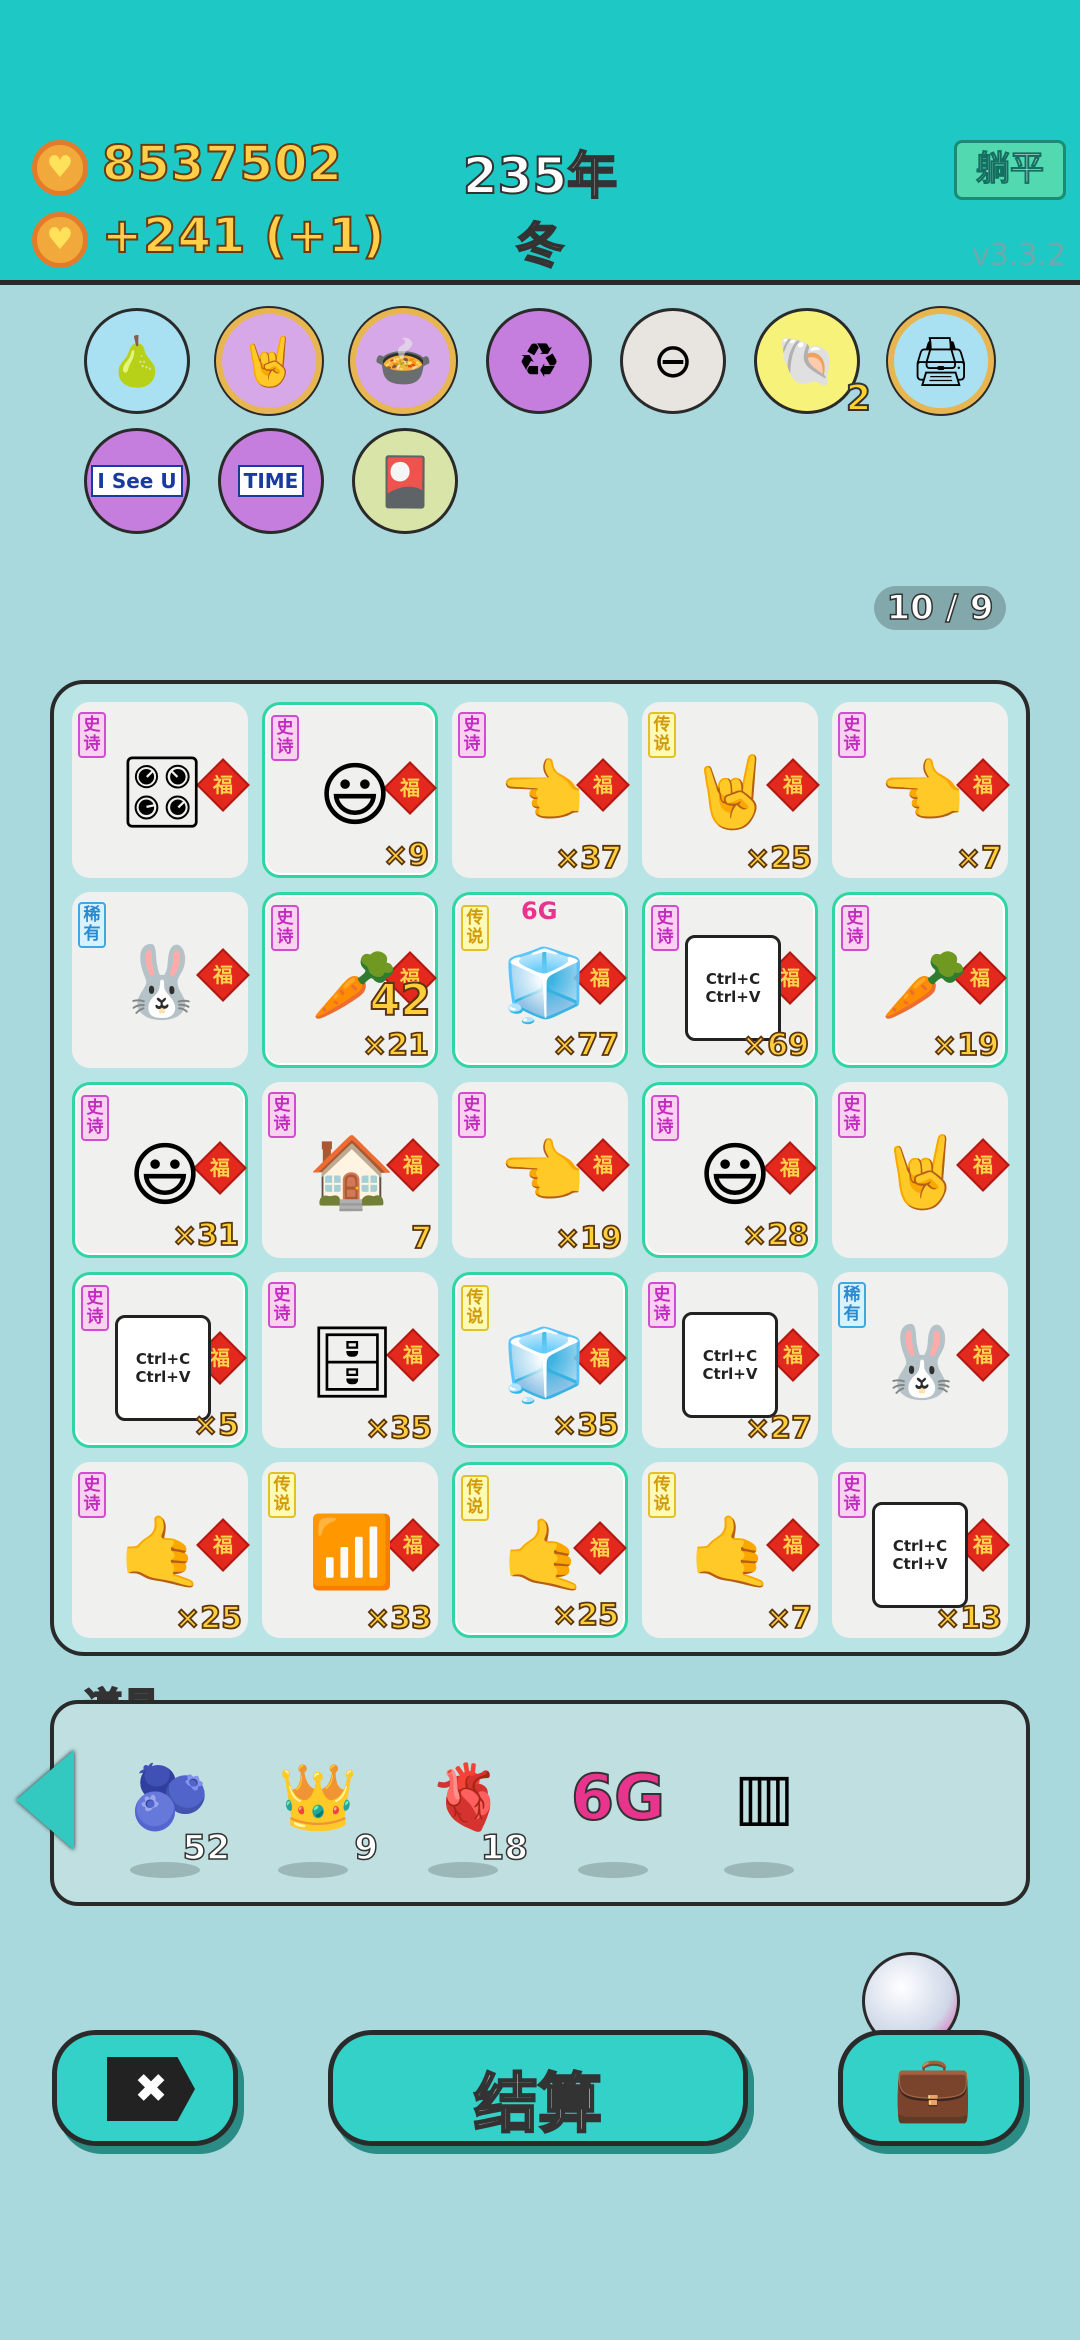  Describe the element at coordinates (618, 1797) in the screenshot. I see `six-g-icon: 6G` at that location.